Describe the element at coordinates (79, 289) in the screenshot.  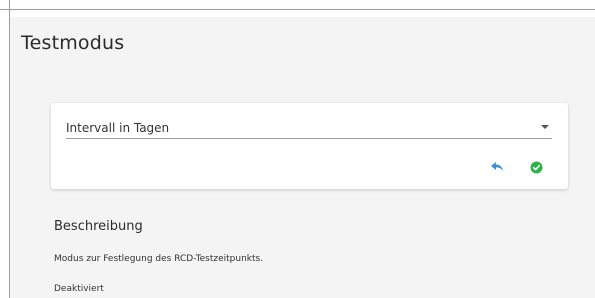
I see `status-text: Deaktiviert` at that location.